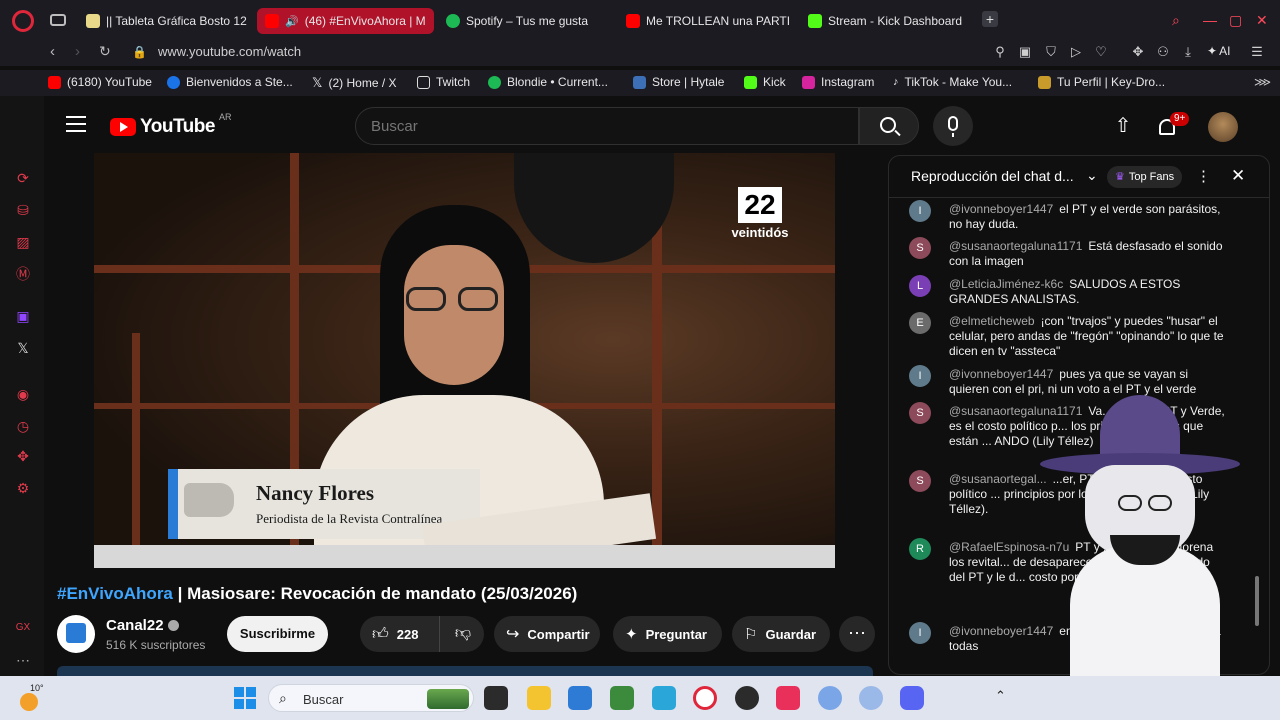  I want to click on bookmark-kick: Kick, so click(765, 82).